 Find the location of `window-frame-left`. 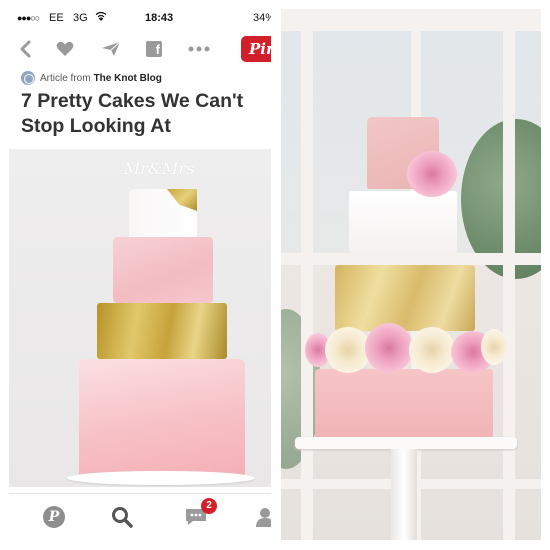

window-frame-left is located at coordinates (307, 274).